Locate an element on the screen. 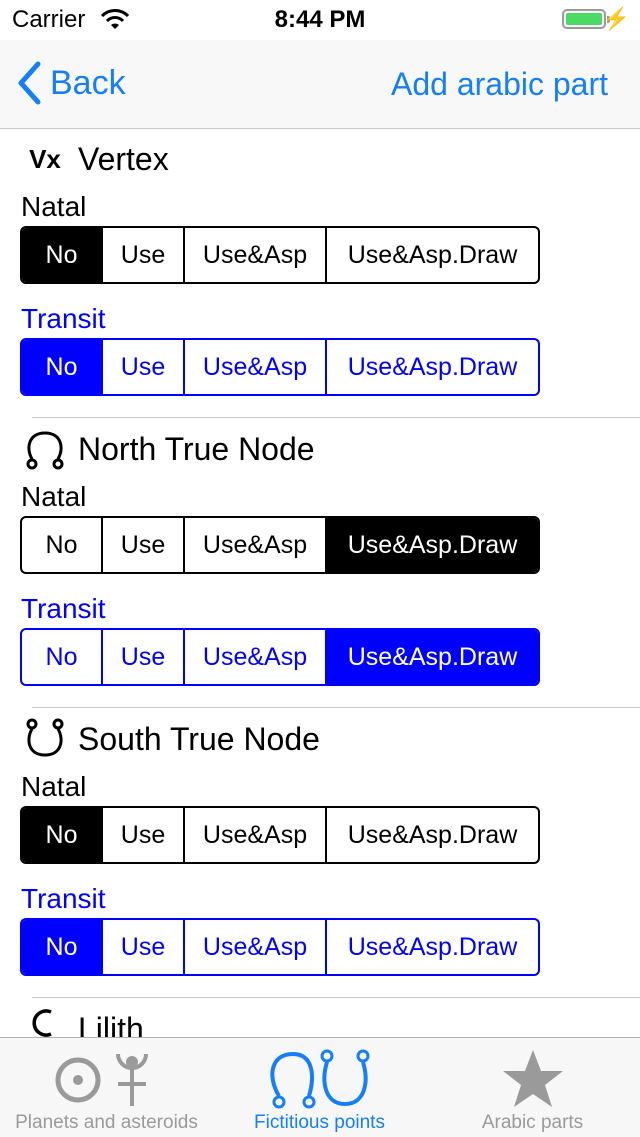 The image size is (640, 1137). north-node-icon is located at coordinates (45, 449).